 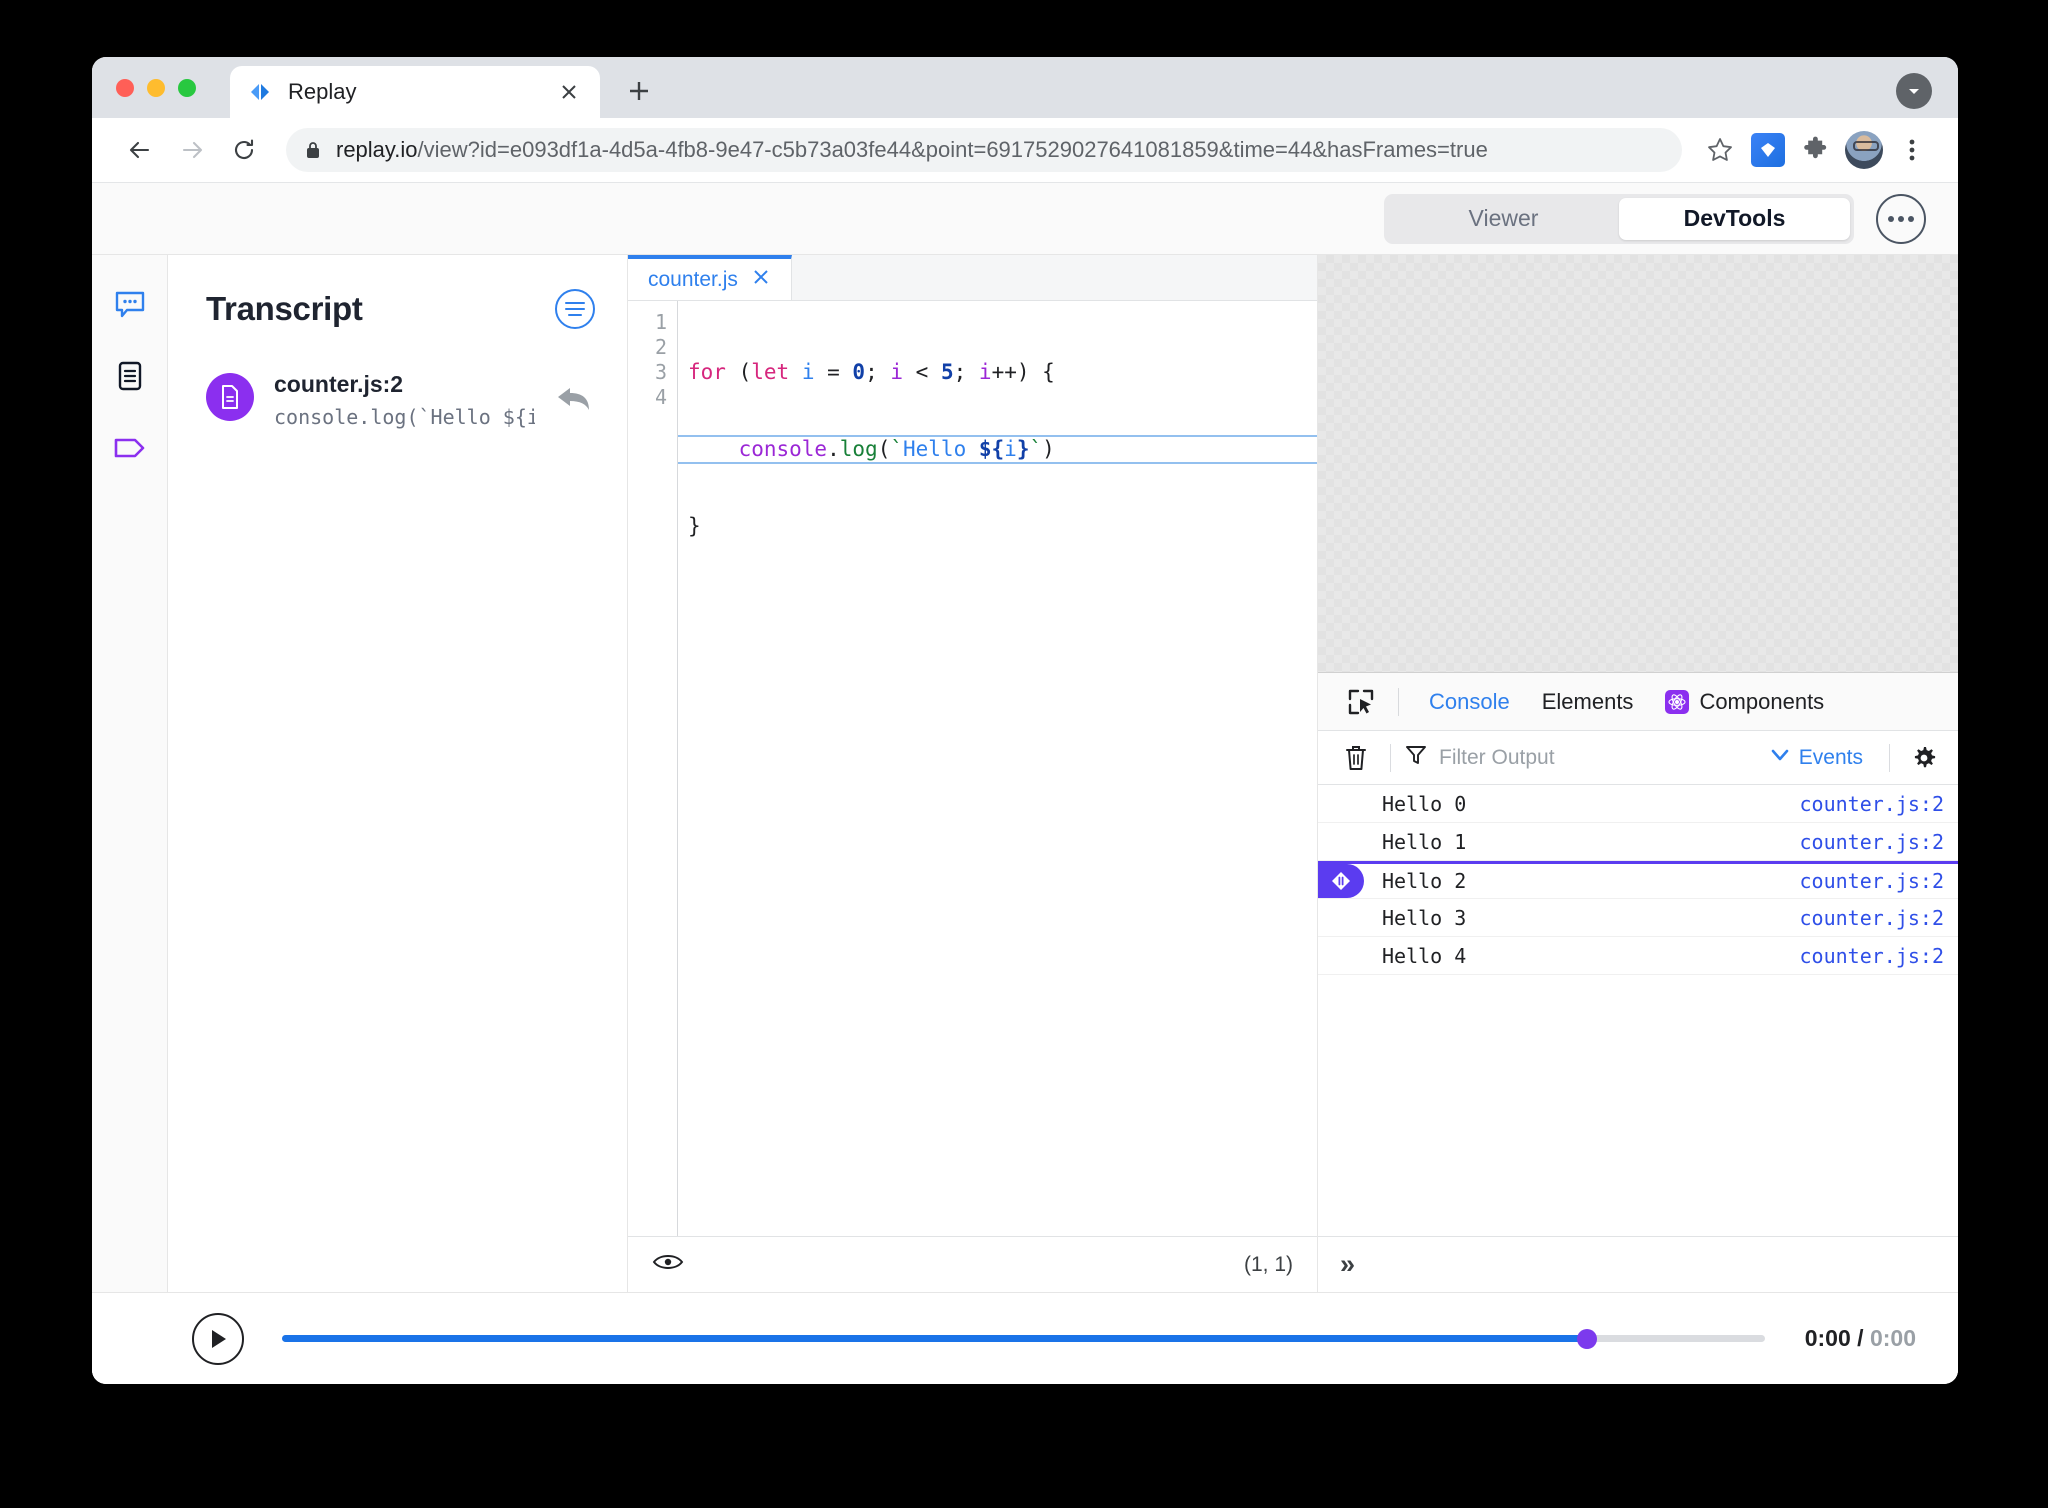 I want to click on line-number: 4, so click(x=660, y=397).